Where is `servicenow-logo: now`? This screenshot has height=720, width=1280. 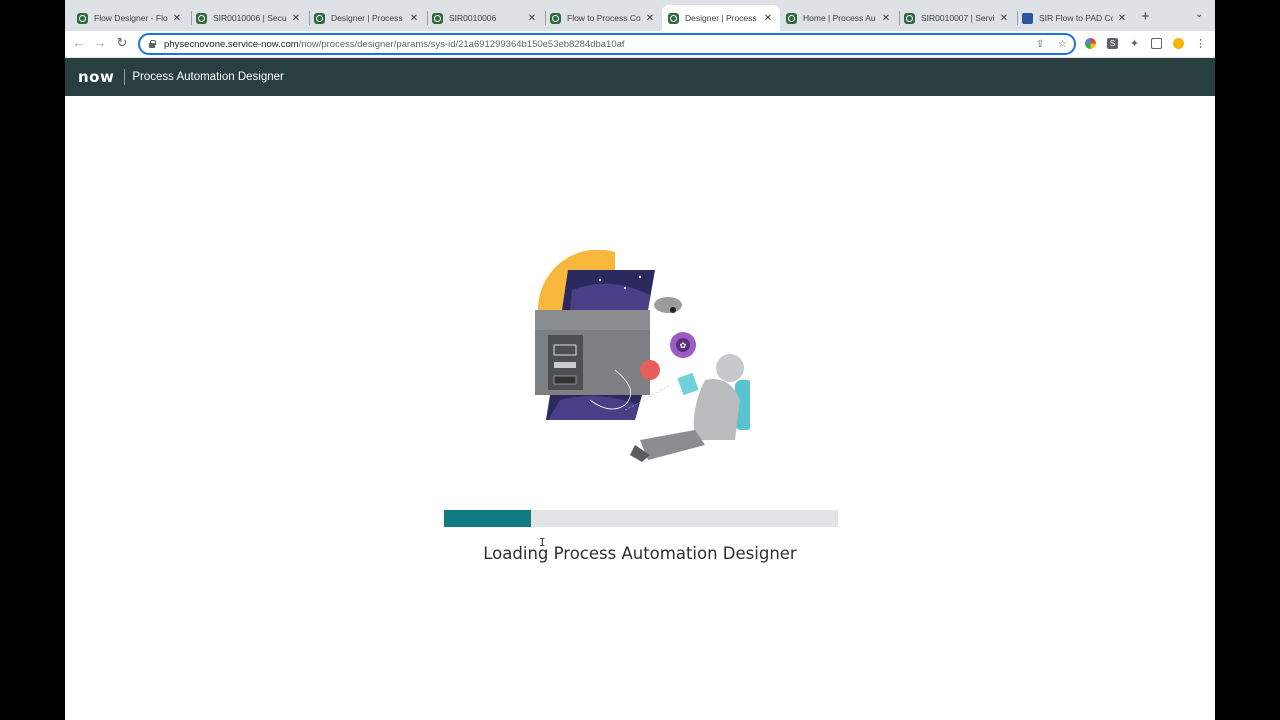
servicenow-logo: now is located at coordinates (96, 77).